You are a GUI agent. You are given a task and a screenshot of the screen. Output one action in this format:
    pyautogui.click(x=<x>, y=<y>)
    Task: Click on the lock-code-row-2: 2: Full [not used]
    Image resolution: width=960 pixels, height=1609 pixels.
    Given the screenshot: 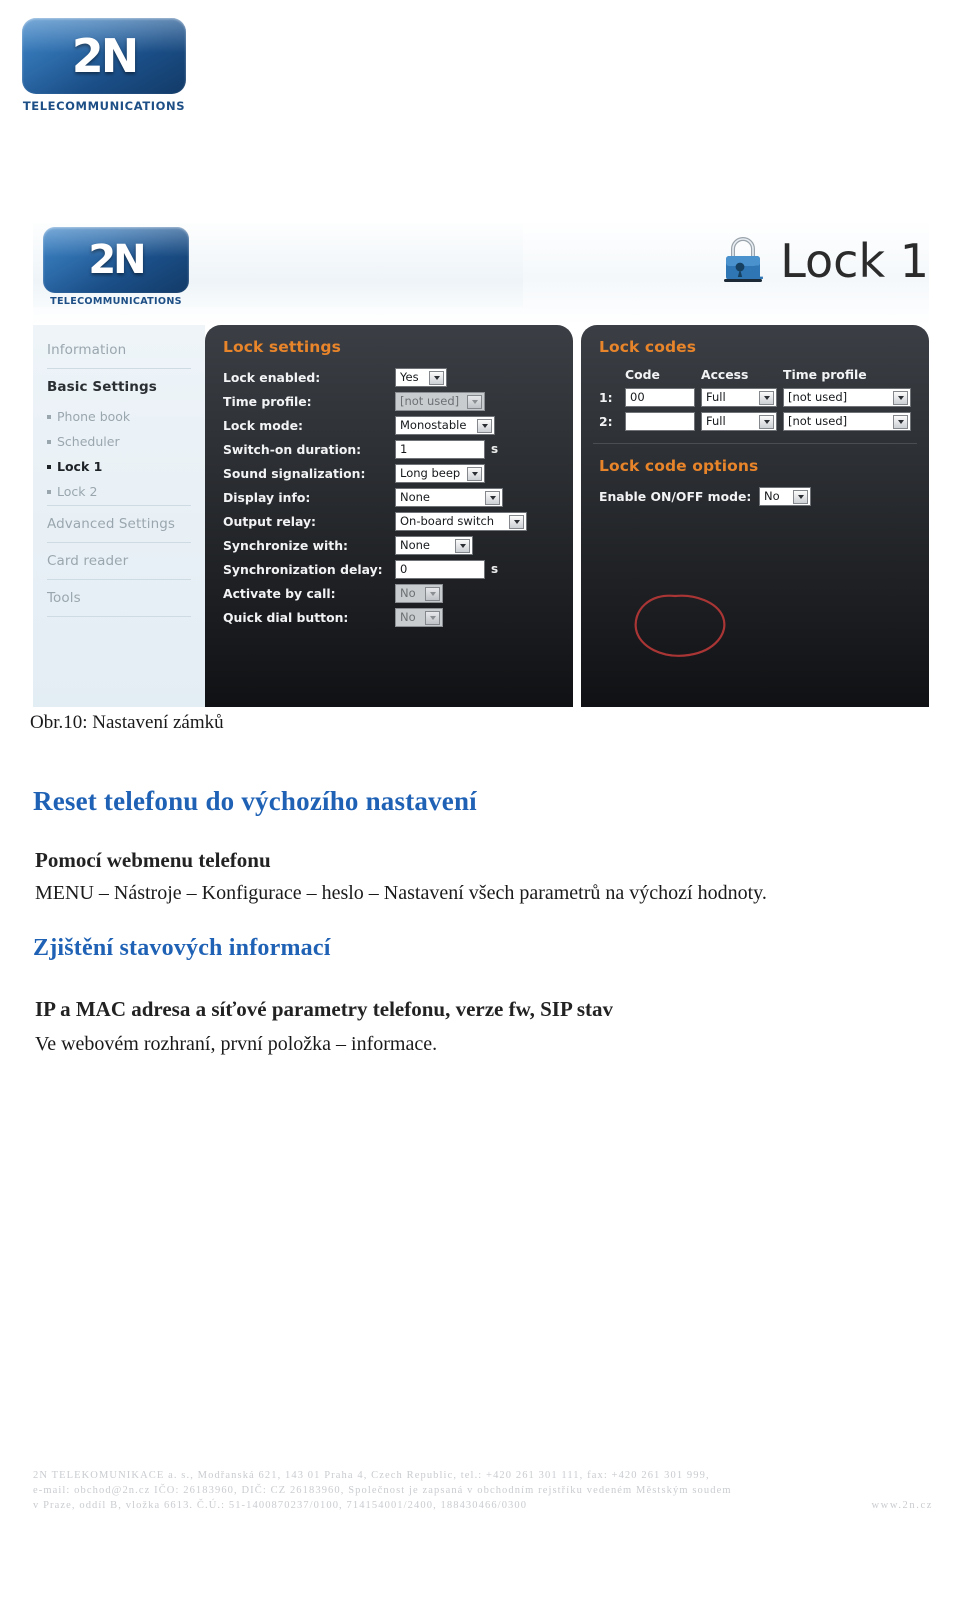 What is the action you would take?
    pyautogui.click(x=755, y=421)
    